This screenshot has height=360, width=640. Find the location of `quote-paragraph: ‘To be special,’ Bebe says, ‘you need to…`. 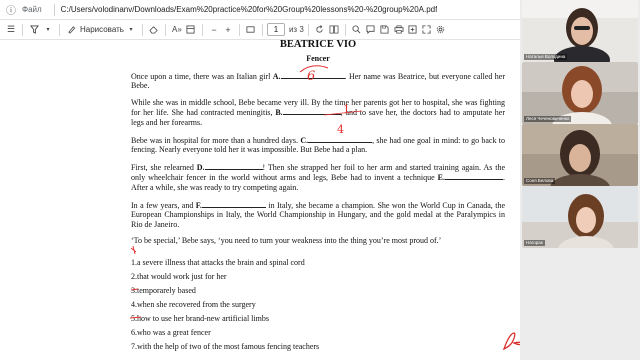

quote-paragraph: ‘To be special,’ Bebe says, ‘you need to… is located at coordinates (286, 241).